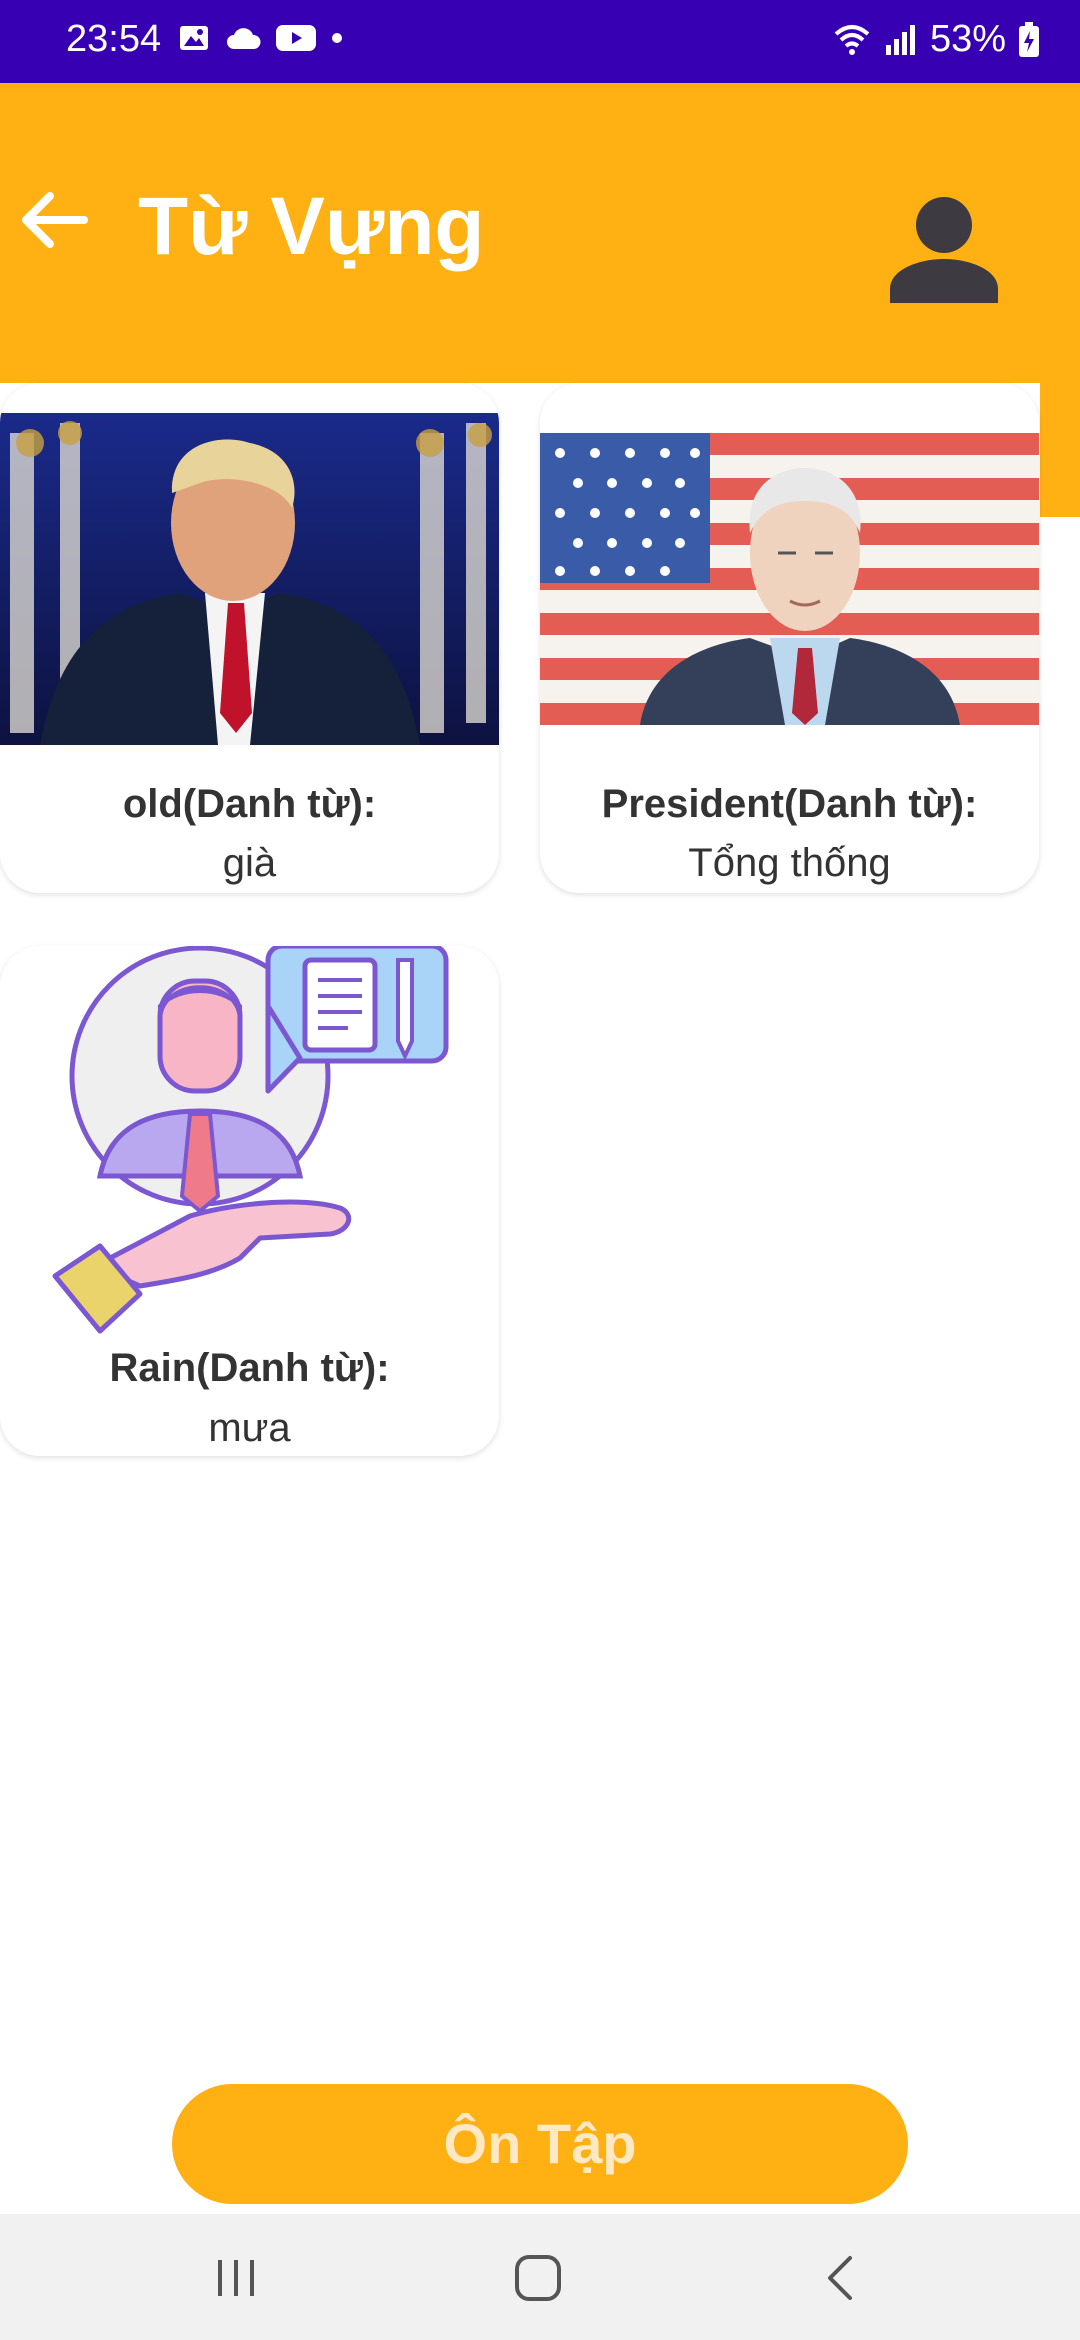  I want to click on profile-button, so click(944, 247).